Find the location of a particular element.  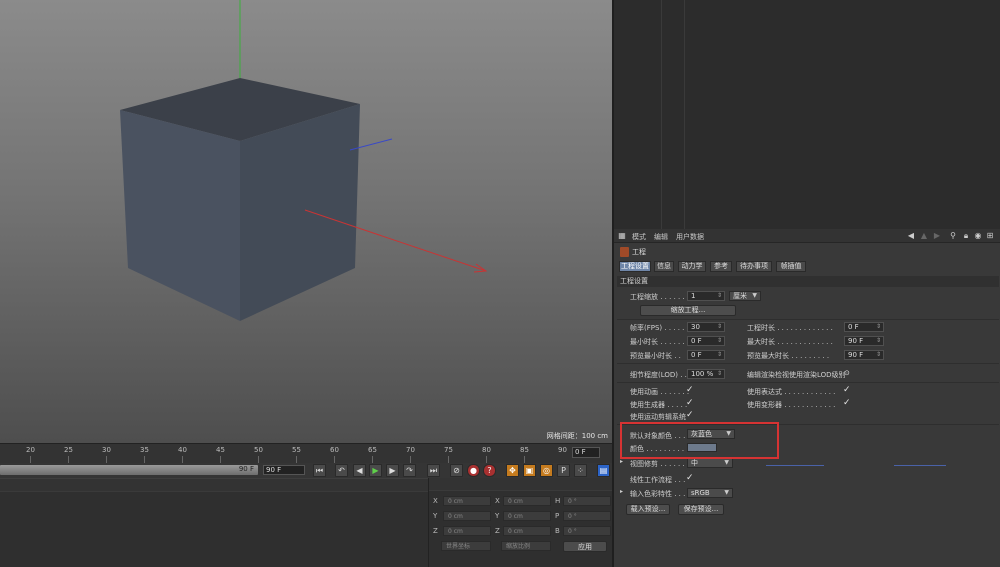

size-mode-select: 缩放比例 is located at coordinates (526, 546).